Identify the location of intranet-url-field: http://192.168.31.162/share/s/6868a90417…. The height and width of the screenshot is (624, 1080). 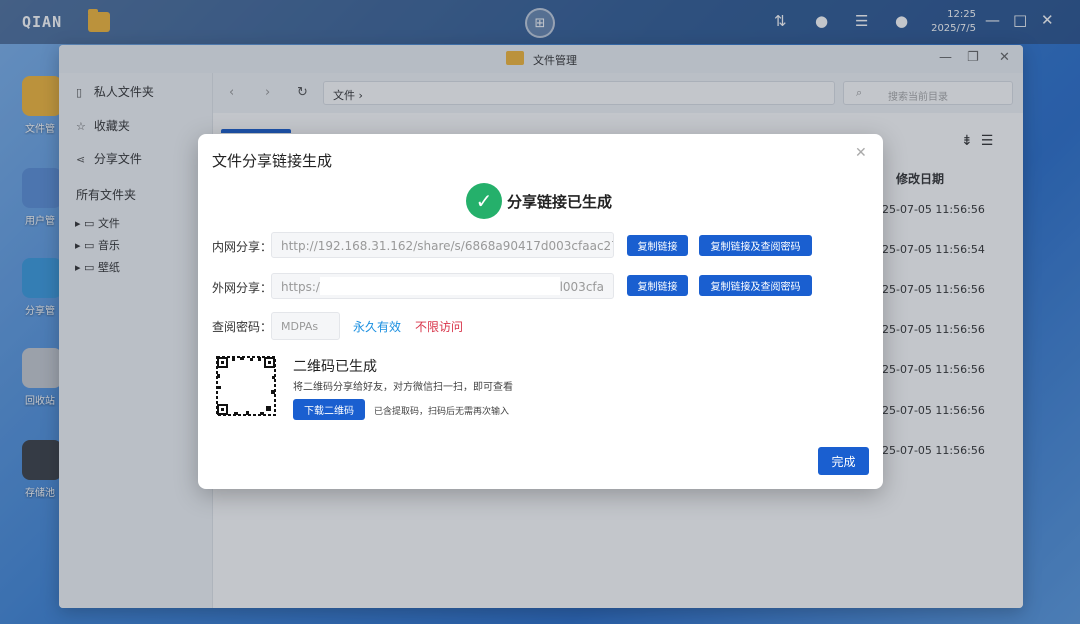
(442, 245).